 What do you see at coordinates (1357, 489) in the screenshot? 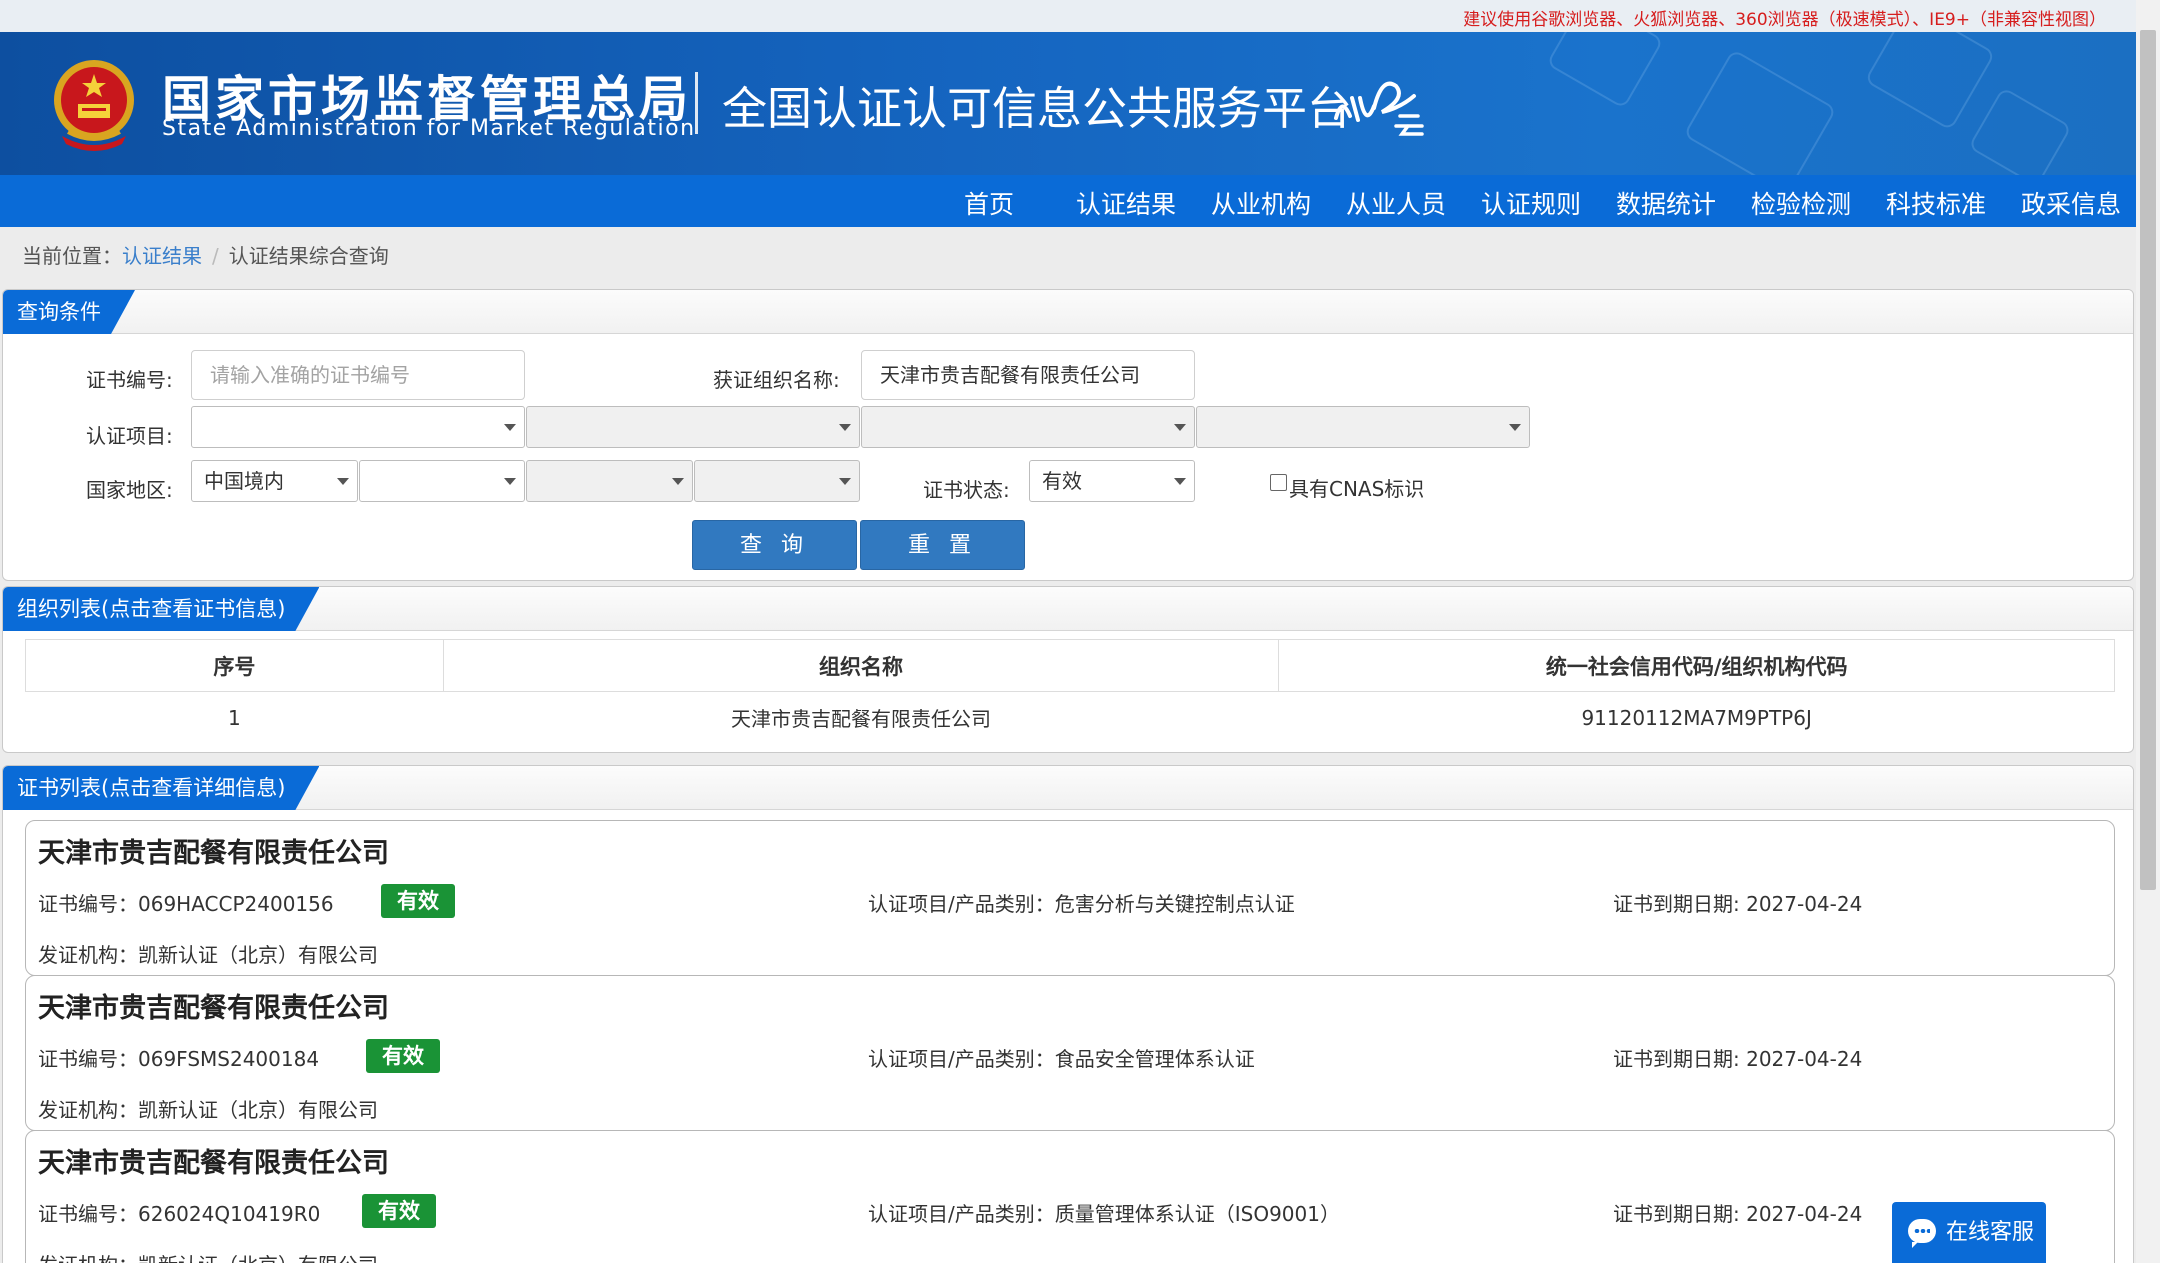
I see `cnas-label: 具有CNAS标识` at bounding box center [1357, 489].